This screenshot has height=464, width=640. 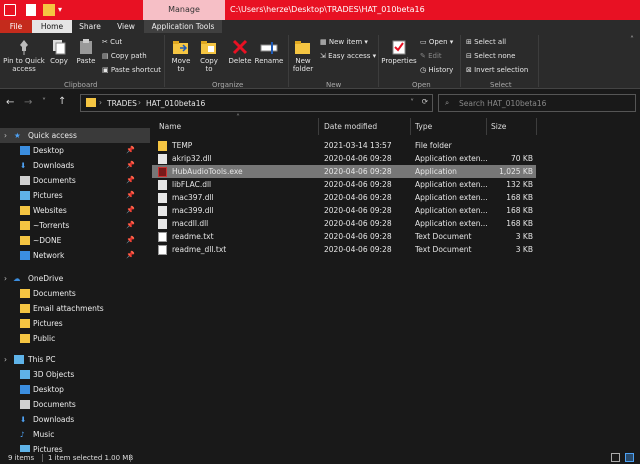 I want to click on nav-item-documents: Documents 📌, so click(x=75, y=180).